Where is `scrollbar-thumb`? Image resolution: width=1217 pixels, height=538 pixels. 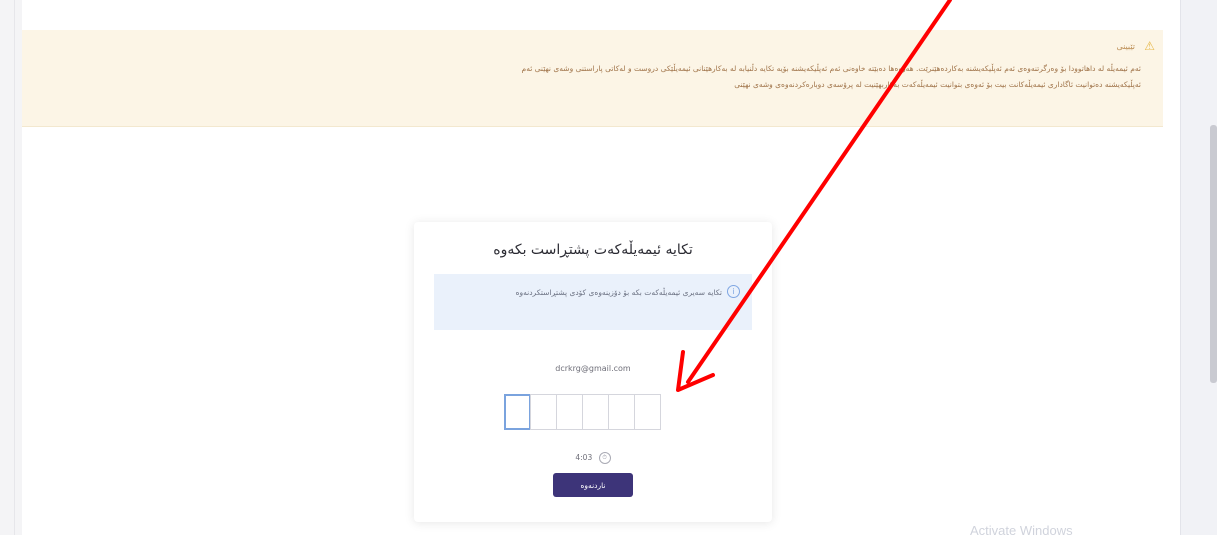
scrollbar-thumb is located at coordinates (1213, 254).